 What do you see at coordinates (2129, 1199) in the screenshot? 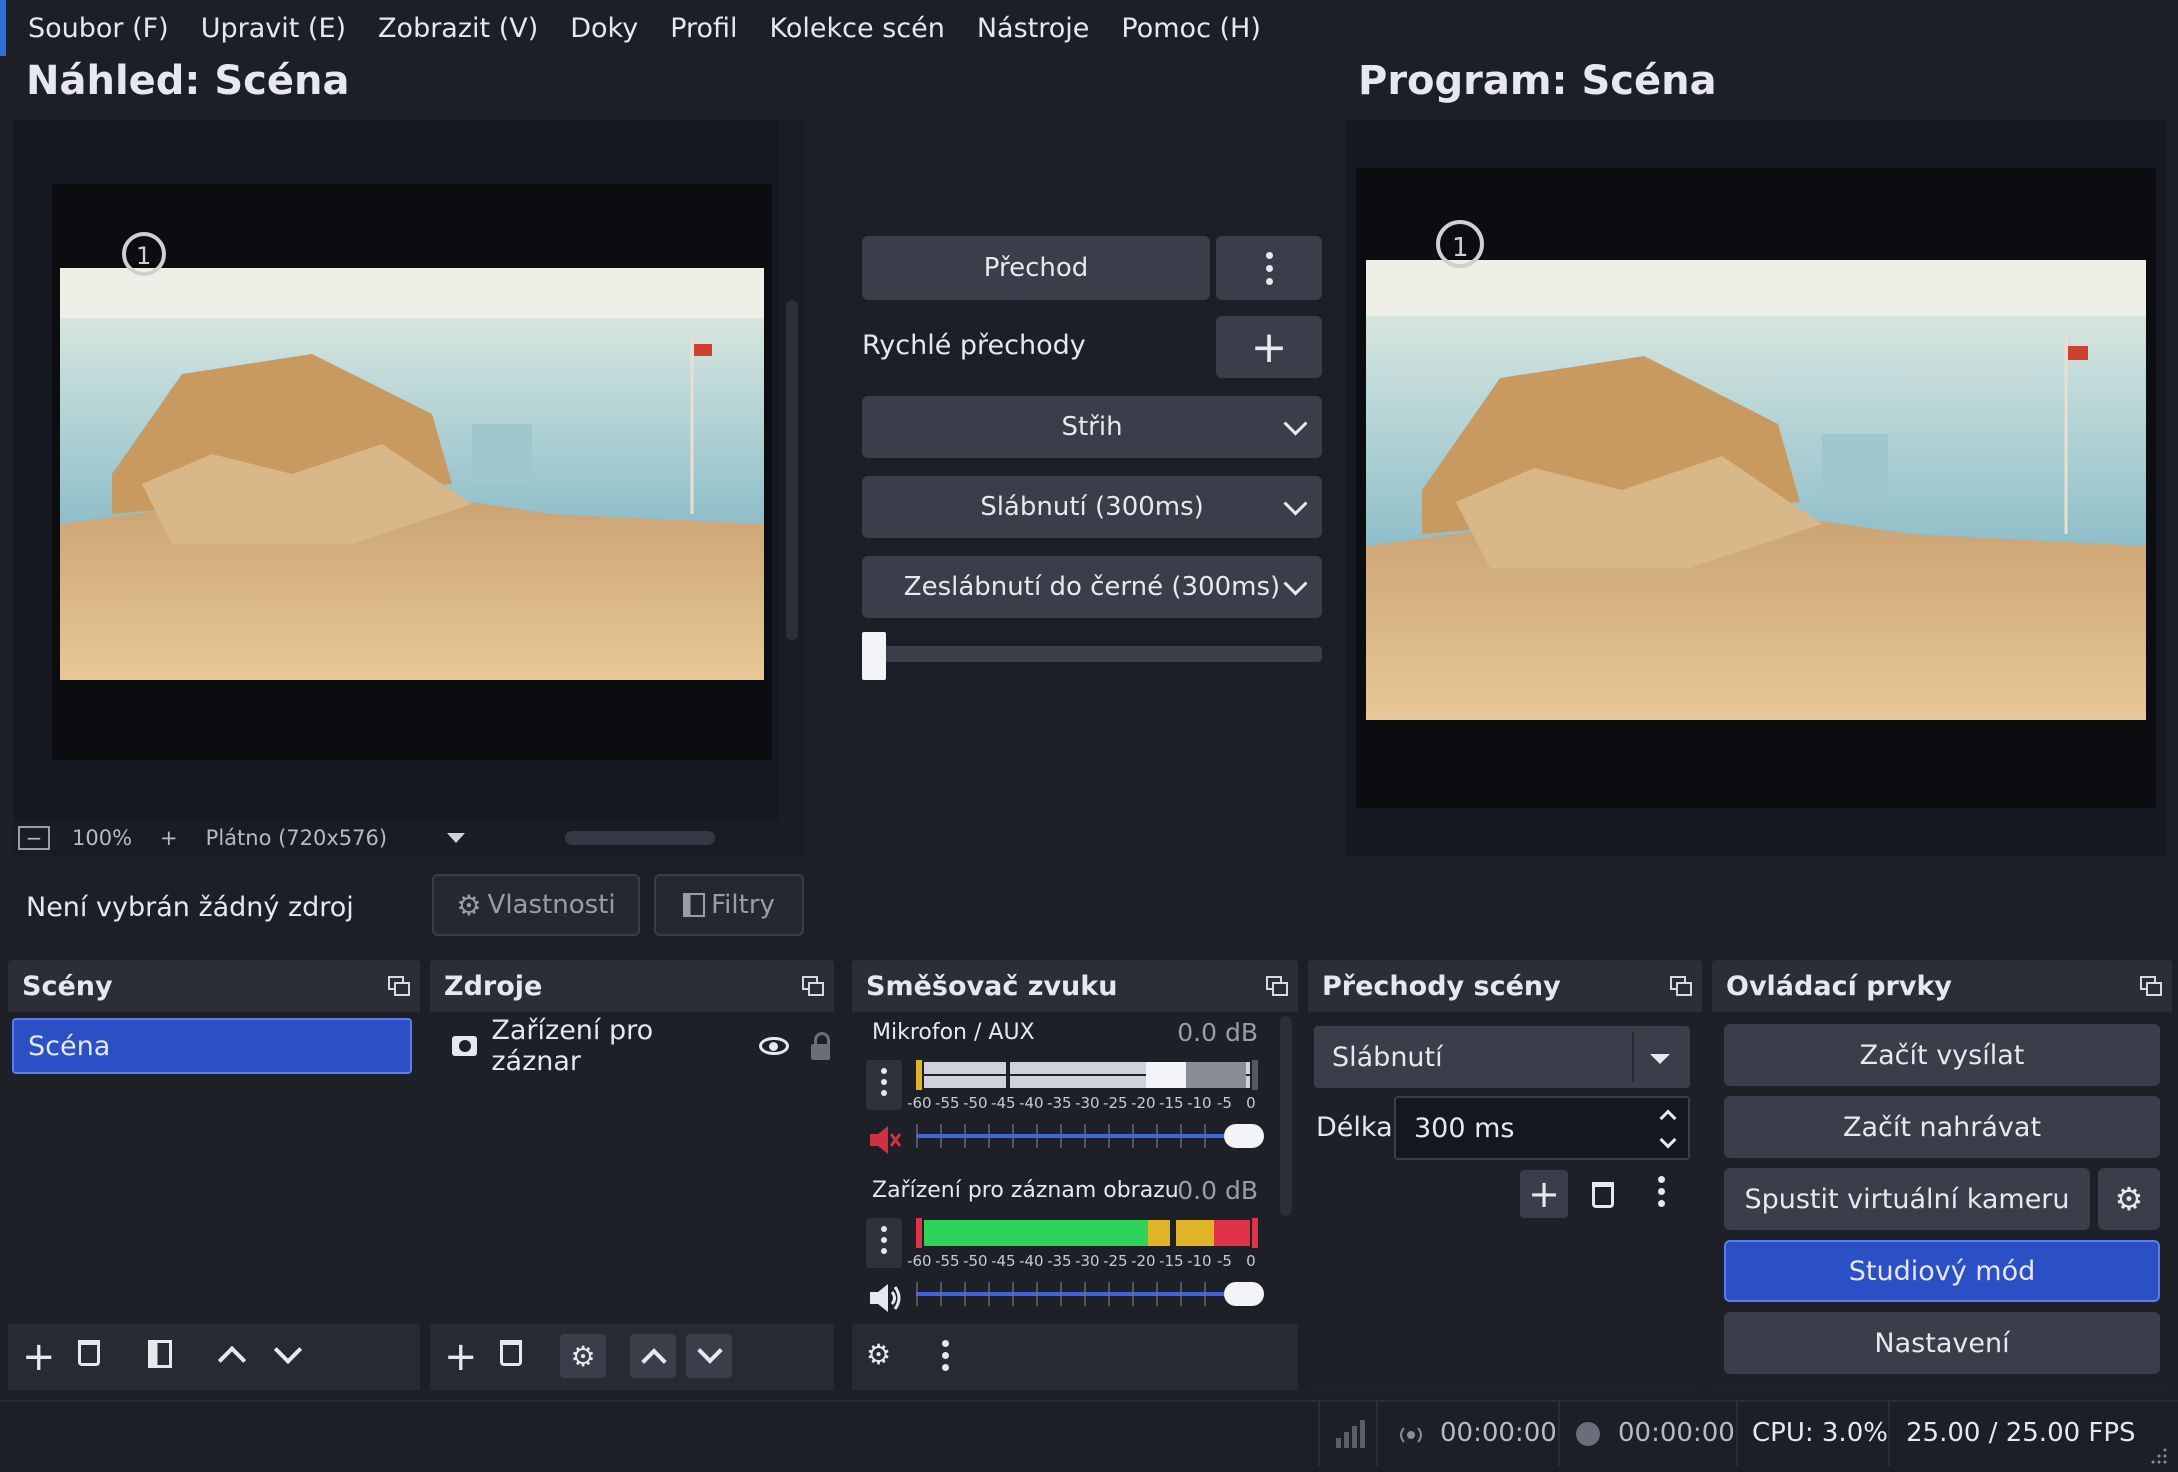
I see `virtualcam-settings-button: ⚙` at bounding box center [2129, 1199].